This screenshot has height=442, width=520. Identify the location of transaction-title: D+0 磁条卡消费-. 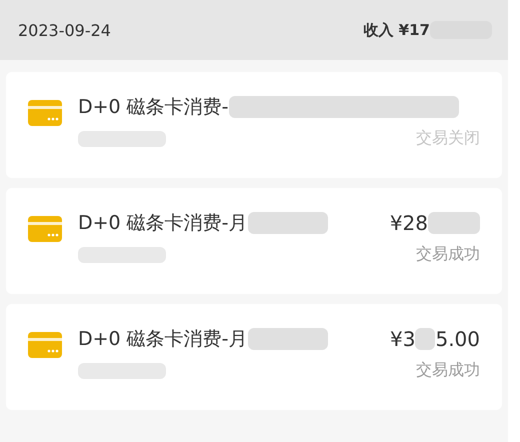
(153, 107).